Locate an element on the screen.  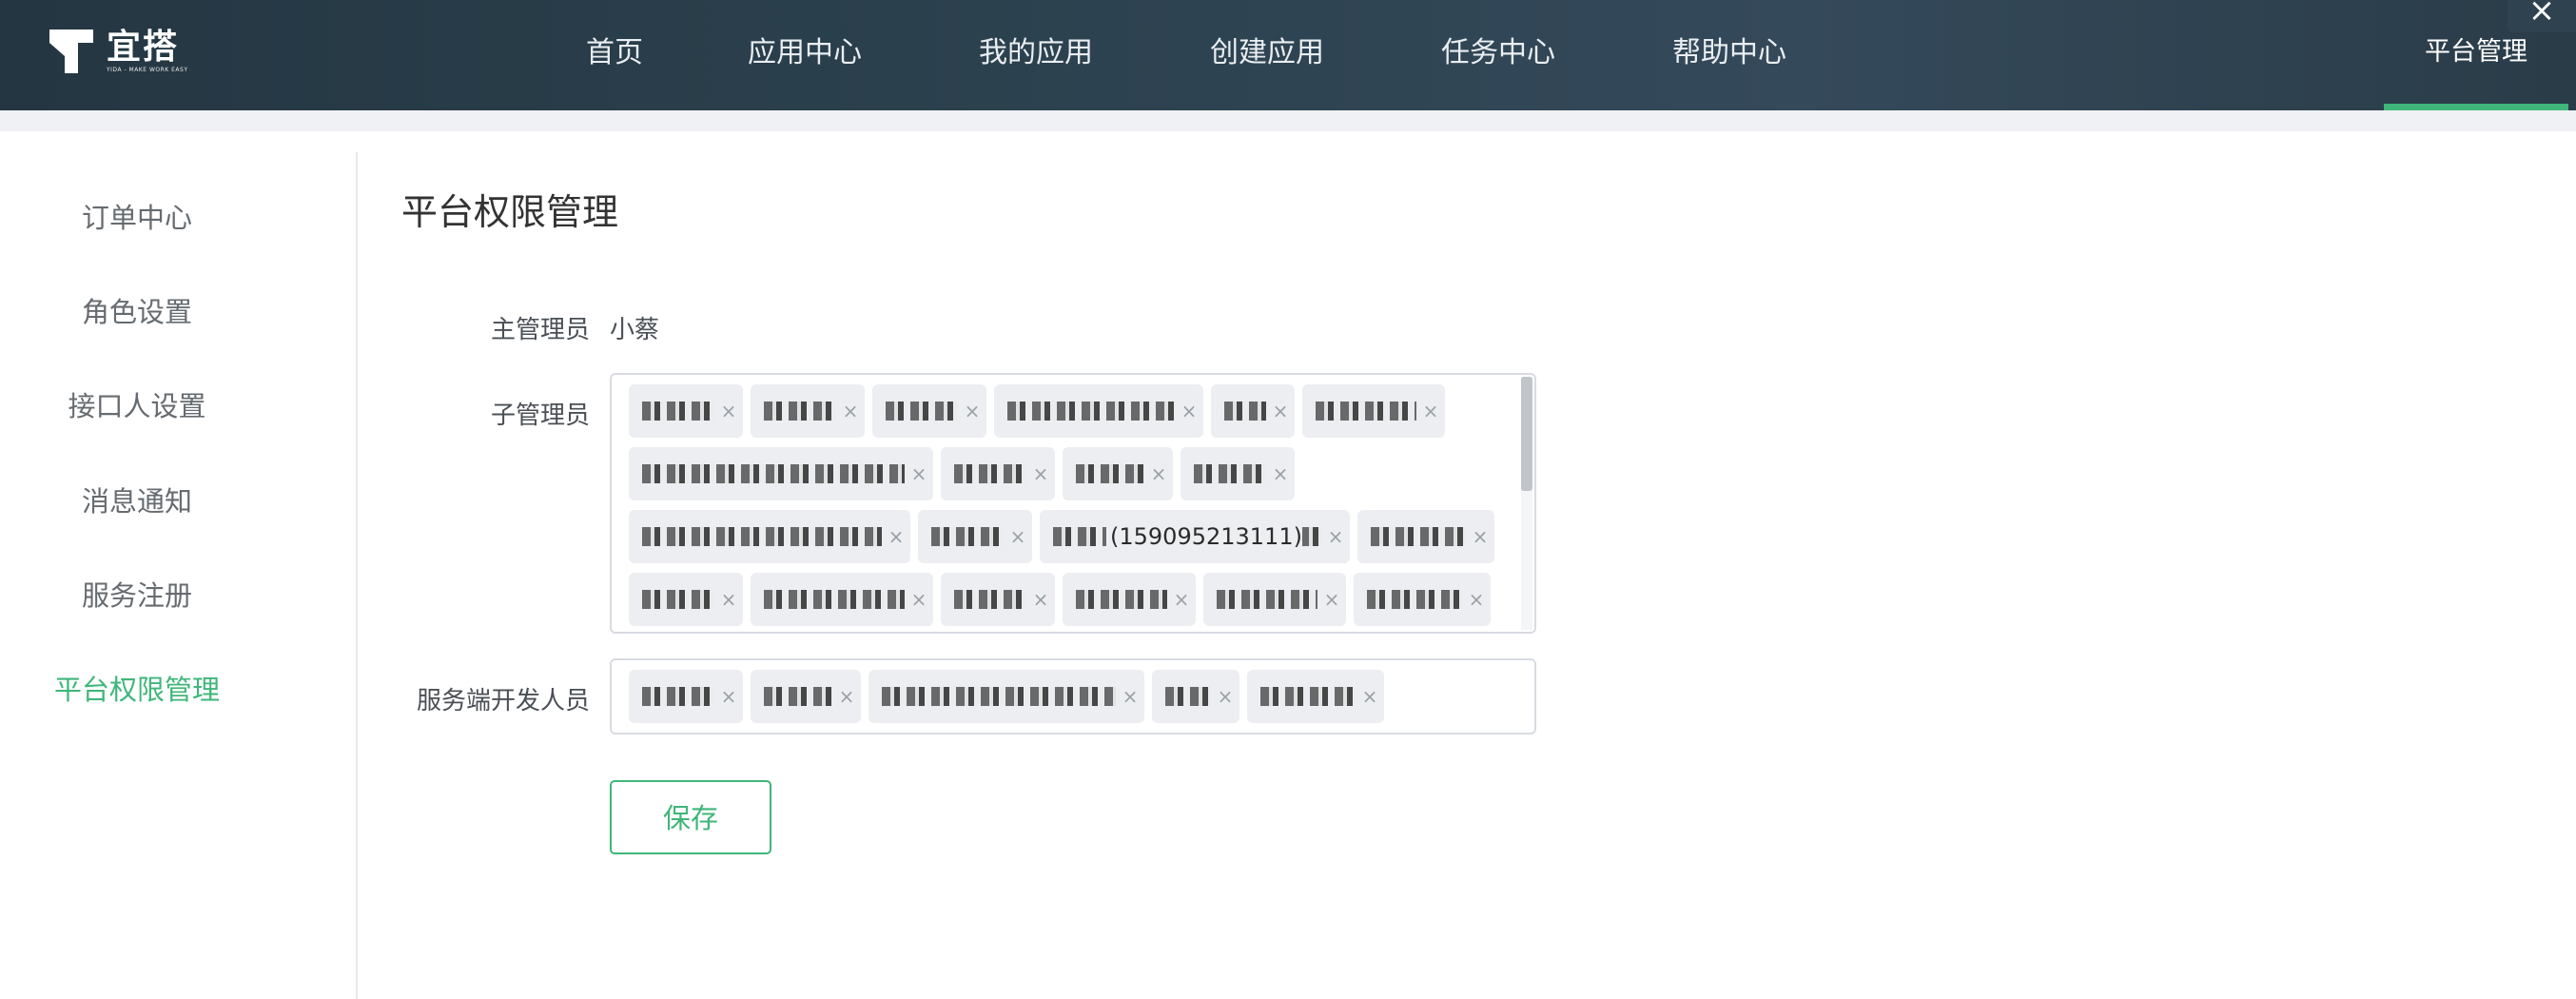
save-button: 保存 is located at coordinates (690, 817).